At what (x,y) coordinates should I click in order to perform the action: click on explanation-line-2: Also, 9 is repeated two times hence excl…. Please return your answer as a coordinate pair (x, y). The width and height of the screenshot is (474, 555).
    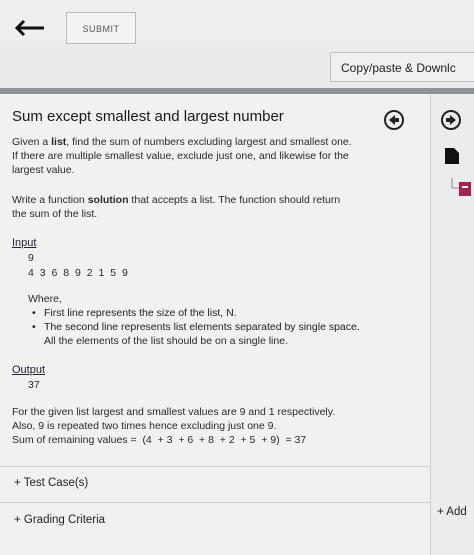
    Looking at the image, I should click on (144, 426).